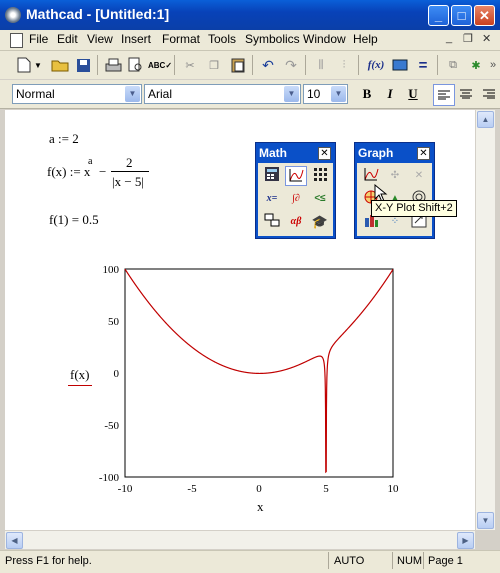 This screenshot has height=573, width=500. I want to click on y-tick-label: 50, so click(114, 322).